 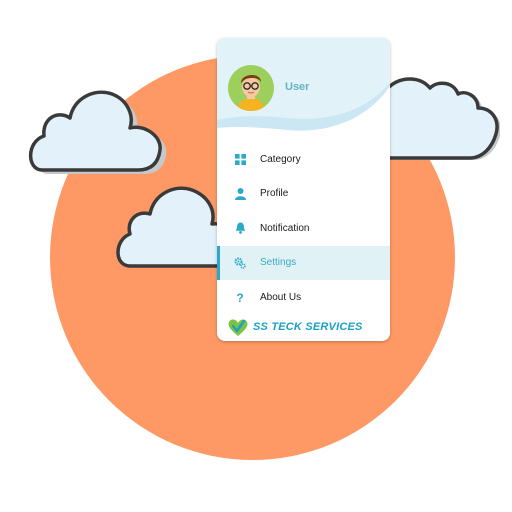 What do you see at coordinates (280, 159) in the screenshot?
I see `menu-item-label: Category` at bounding box center [280, 159].